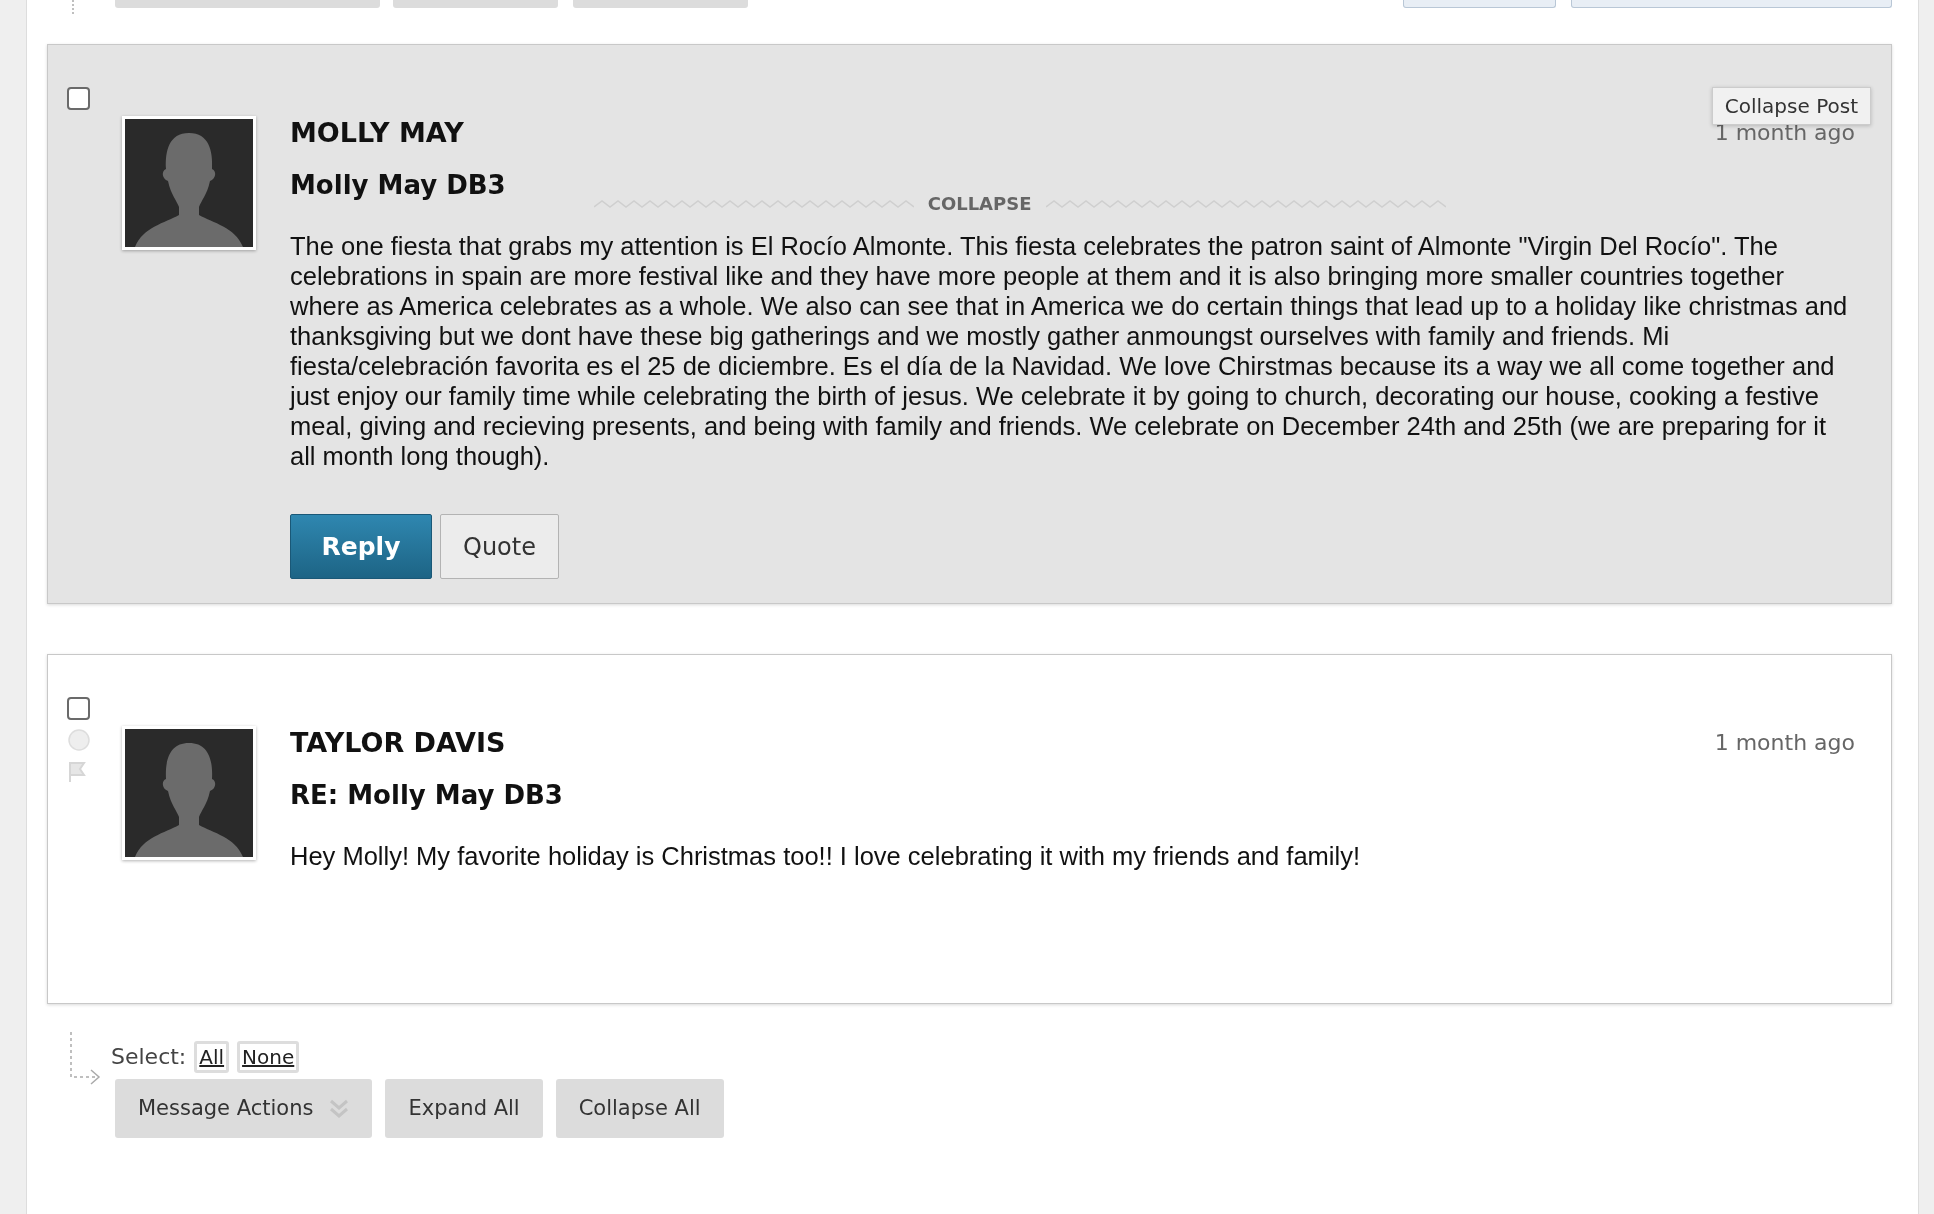 This screenshot has width=1934, height=1214. What do you see at coordinates (85, 1059) in the screenshot?
I see `dotted-arrow-icon` at bounding box center [85, 1059].